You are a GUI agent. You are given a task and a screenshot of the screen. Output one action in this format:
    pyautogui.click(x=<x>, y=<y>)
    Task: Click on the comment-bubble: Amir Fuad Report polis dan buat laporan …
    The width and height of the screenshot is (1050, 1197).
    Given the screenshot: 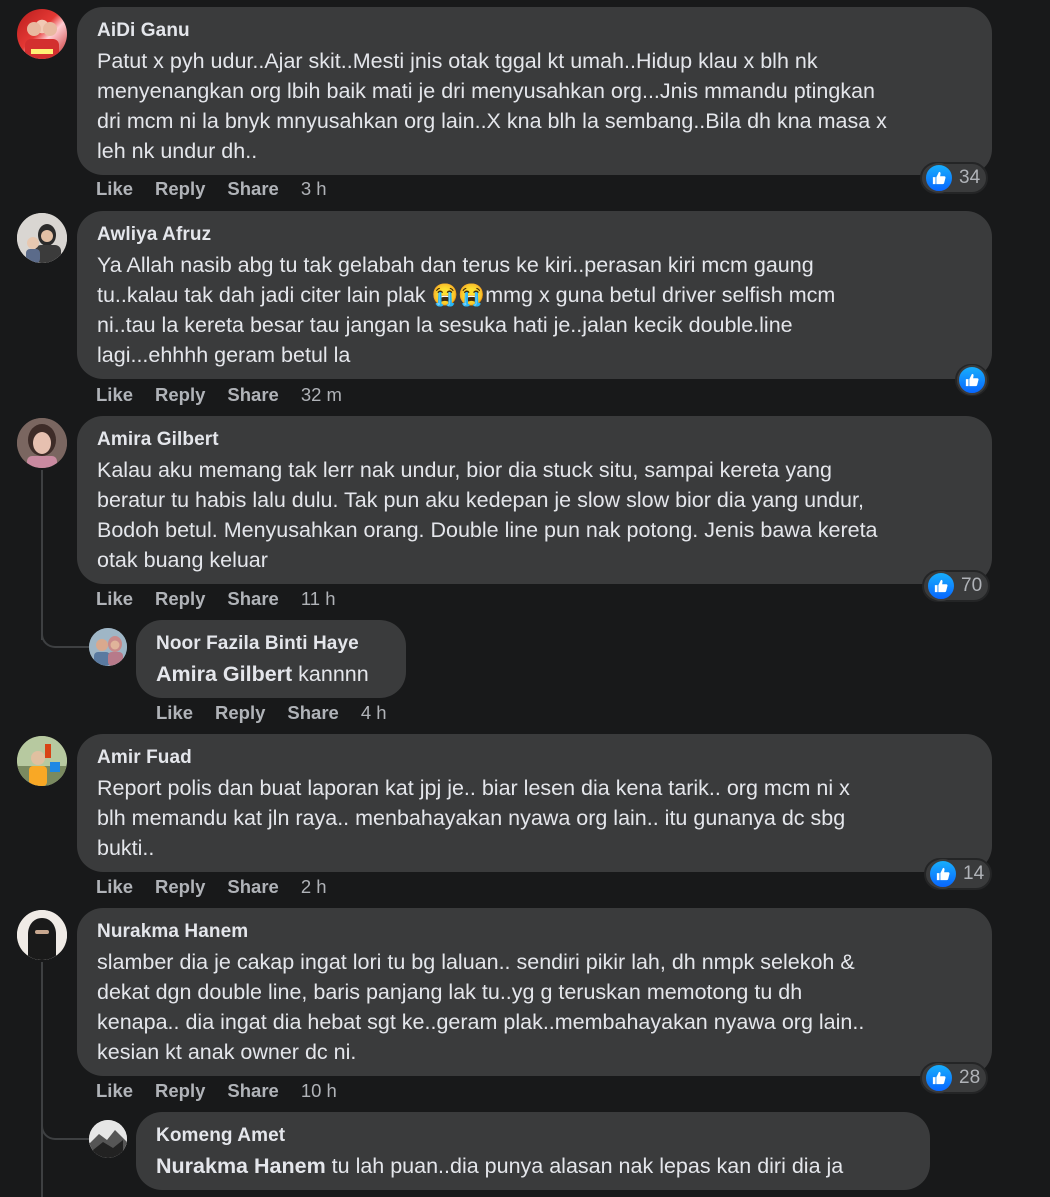 What is the action you would take?
    pyautogui.click(x=534, y=803)
    